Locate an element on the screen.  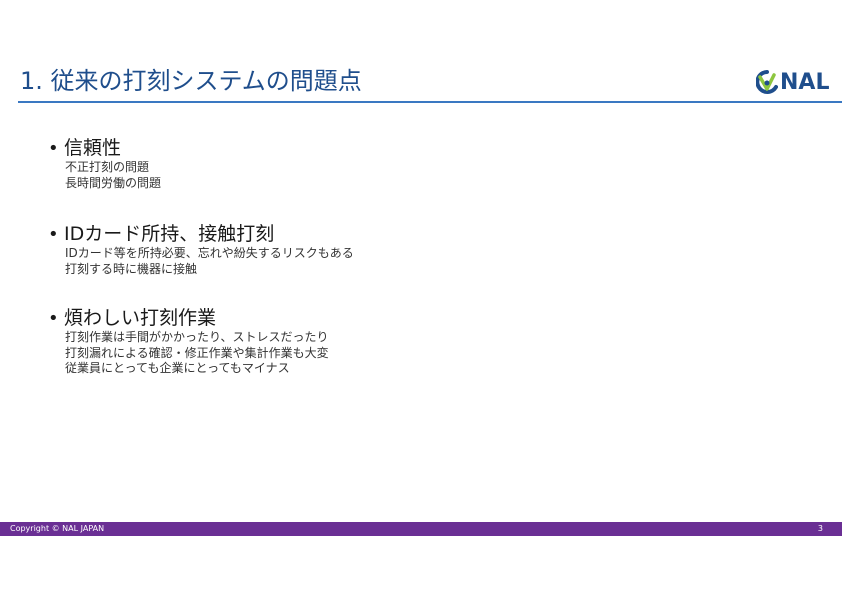
bullet-detail: 打刻作業は手間がかかったり、ストレスだったり is located at coordinates (197, 337).